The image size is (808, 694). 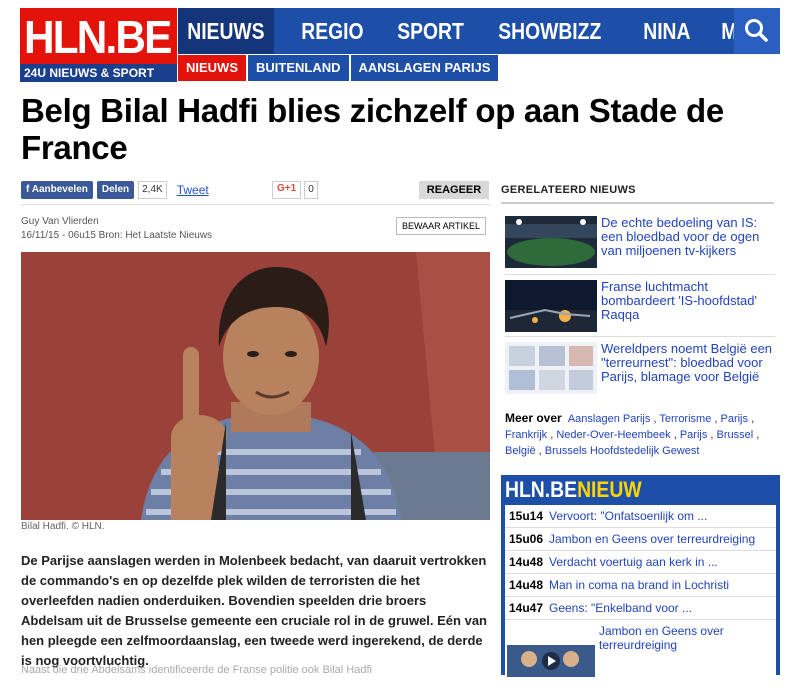 I want to click on tag-link: Aanslagen Parijs, so click(x=609, y=419).